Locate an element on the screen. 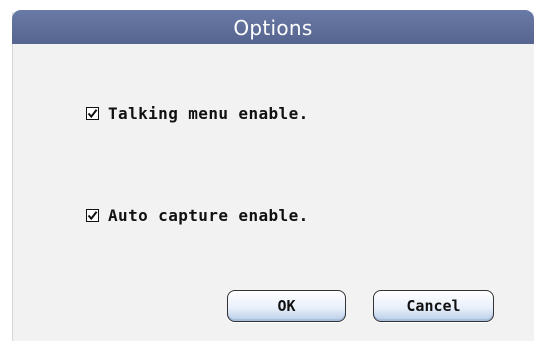  option-talking-menu: Talking menu enable. is located at coordinates (197, 113).